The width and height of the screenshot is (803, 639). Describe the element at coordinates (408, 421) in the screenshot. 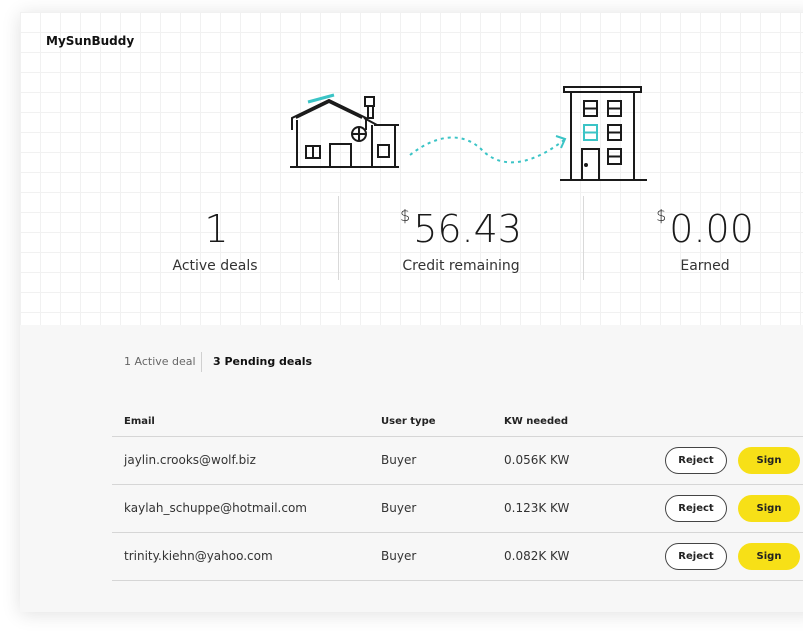

I see `header-user-type: User type` at that location.